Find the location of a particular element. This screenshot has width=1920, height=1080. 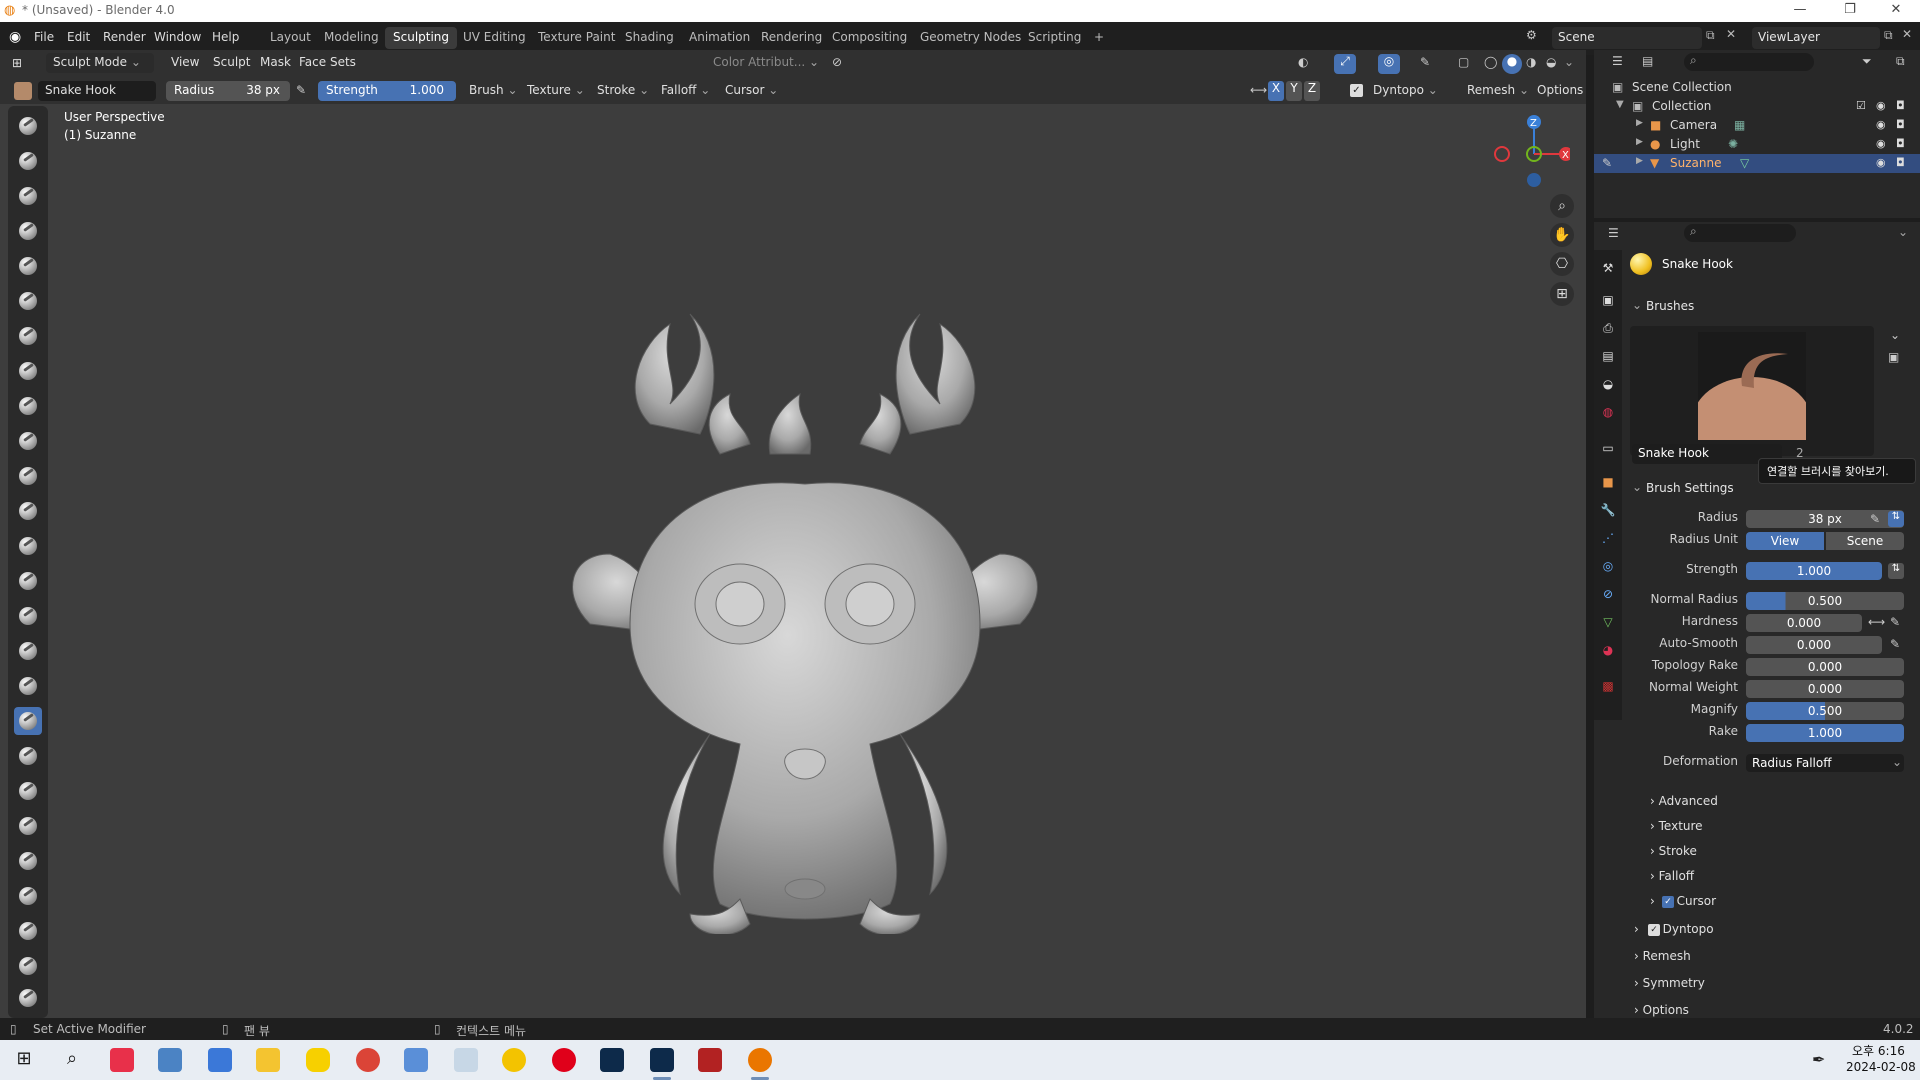

app-icon is located at coordinates (170, 1060).